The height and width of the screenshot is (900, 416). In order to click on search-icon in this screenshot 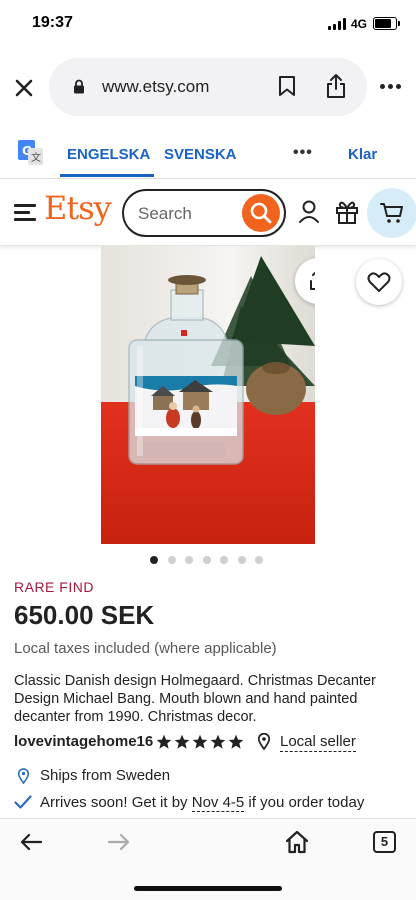, I will do `click(261, 213)`.